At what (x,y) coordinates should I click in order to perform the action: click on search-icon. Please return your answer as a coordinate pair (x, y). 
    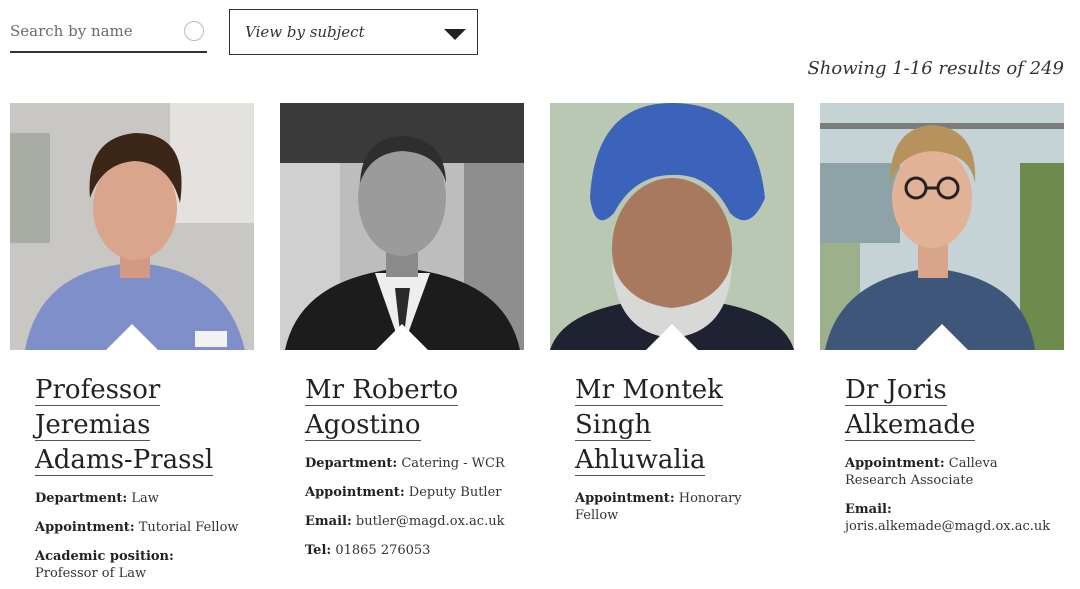
    Looking at the image, I should click on (194, 31).